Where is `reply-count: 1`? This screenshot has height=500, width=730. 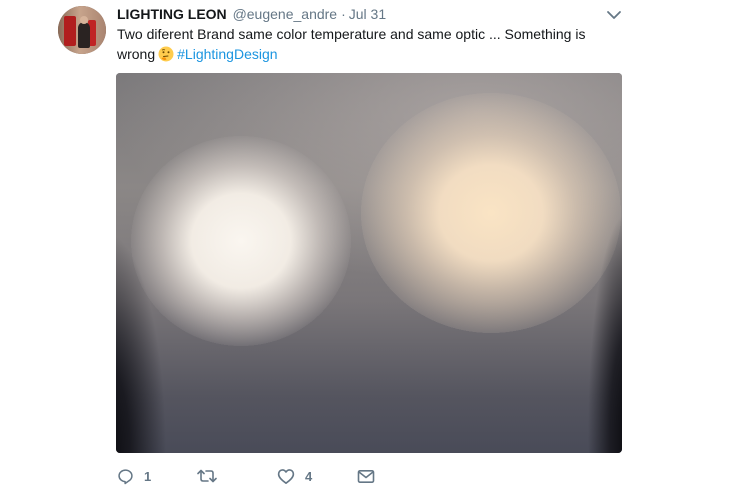
reply-count: 1 is located at coordinates (148, 476).